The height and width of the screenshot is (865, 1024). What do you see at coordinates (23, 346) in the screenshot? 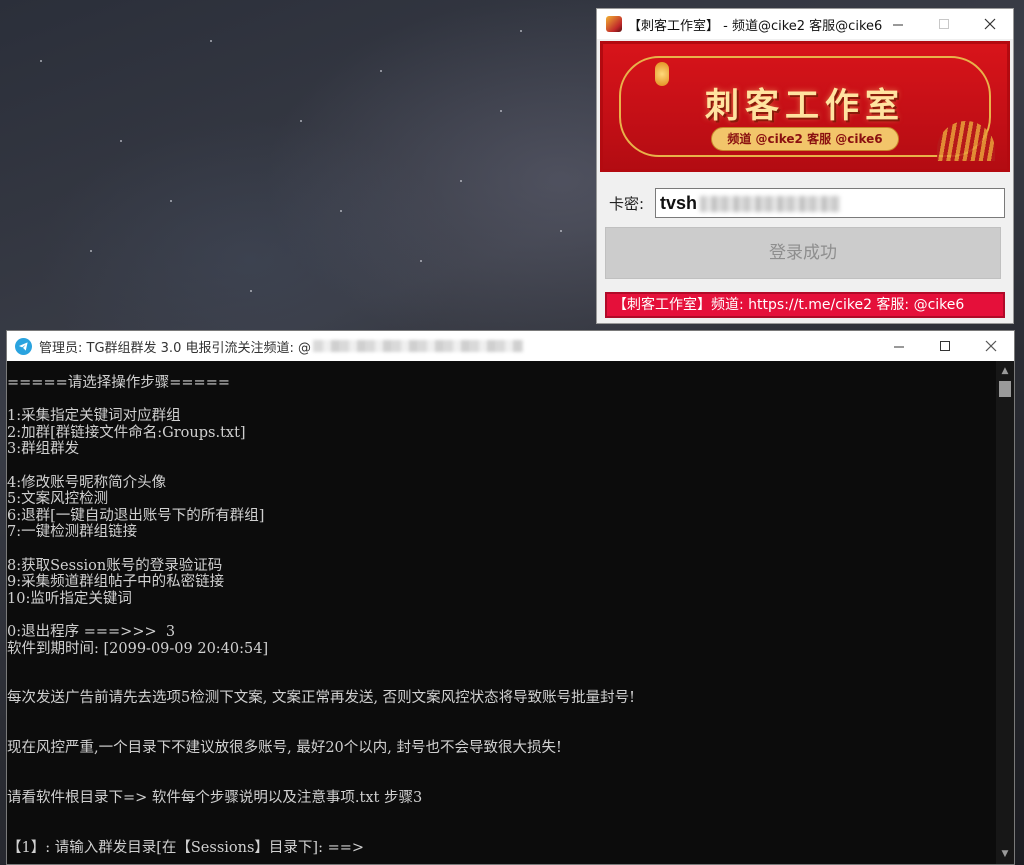
I see `telegram-icon` at bounding box center [23, 346].